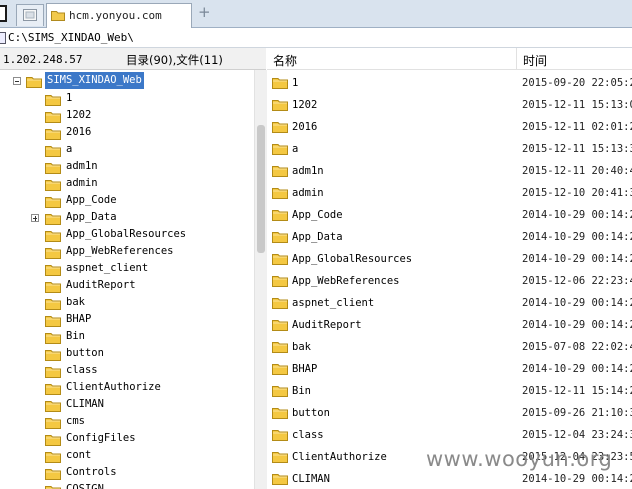  What do you see at coordinates (94, 80) in the screenshot?
I see `tree-root-label: SIMS_XINDAO_Web` at bounding box center [94, 80].